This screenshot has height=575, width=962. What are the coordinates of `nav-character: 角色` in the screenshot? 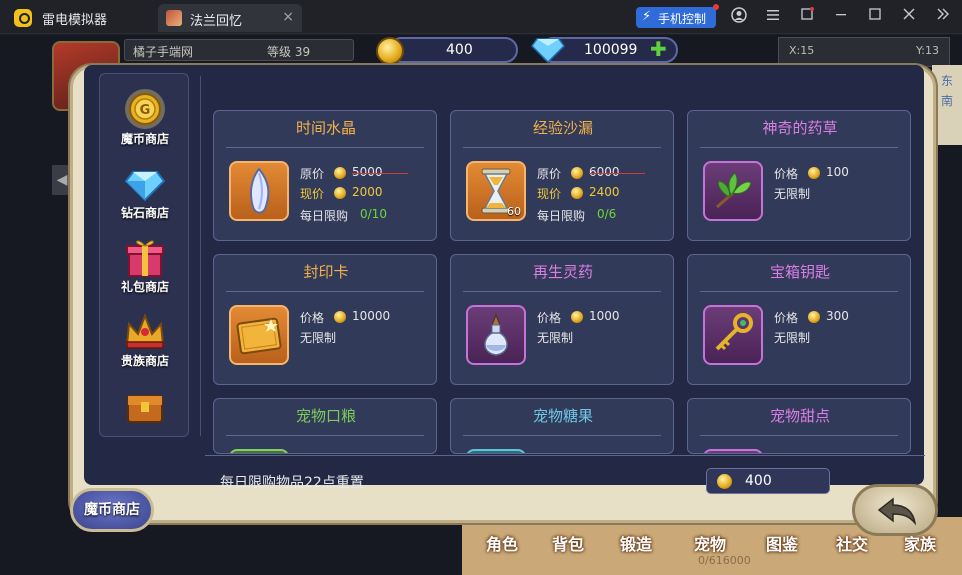 It's located at (502, 545).